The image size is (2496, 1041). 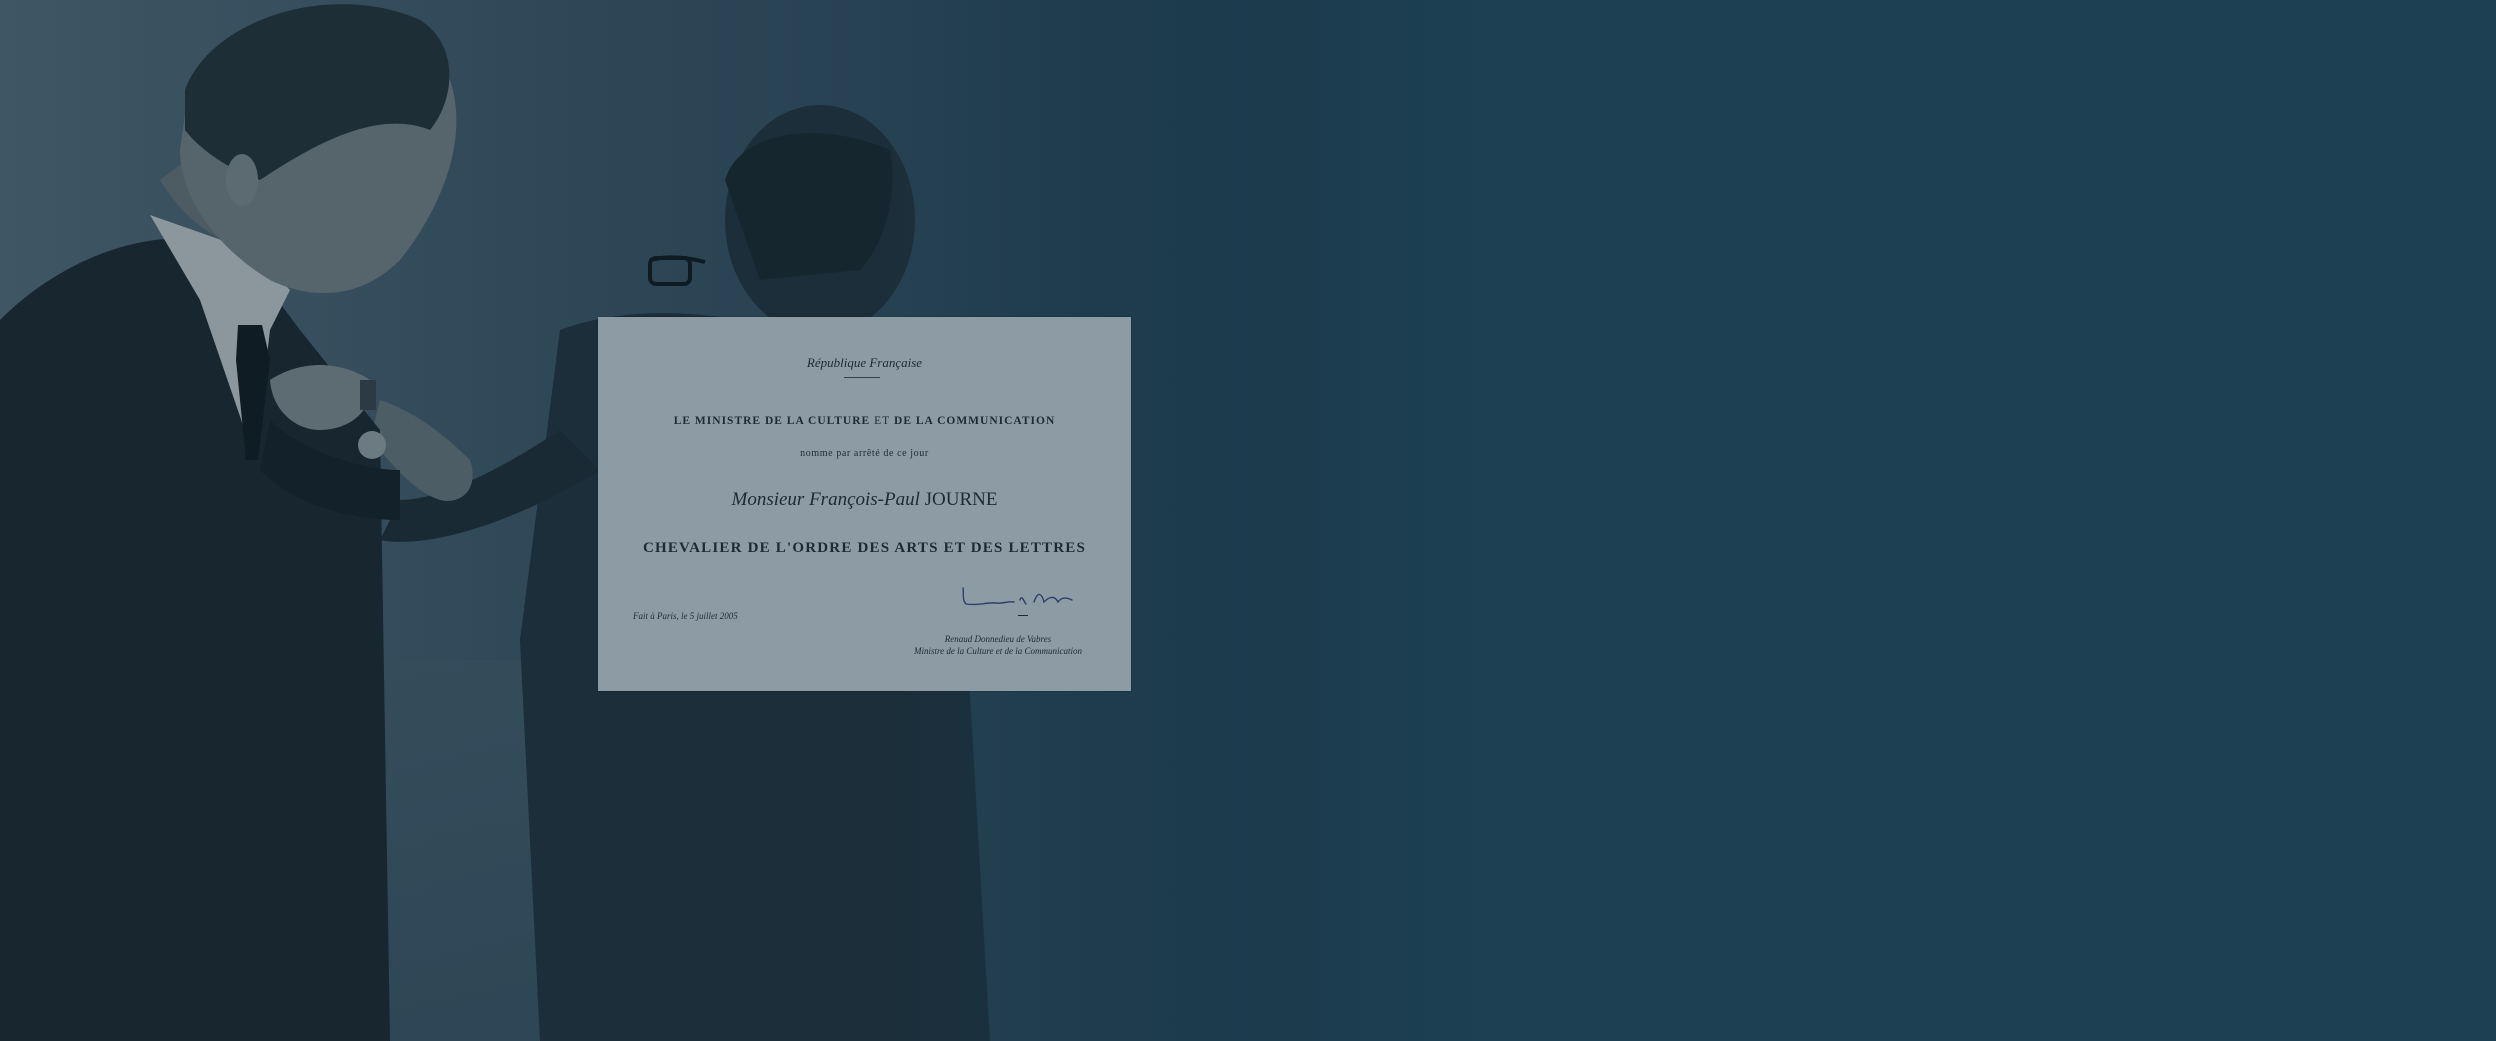 I want to click on place-date: Fait à Paris, le 5 juillet 2005, so click(x=685, y=616).